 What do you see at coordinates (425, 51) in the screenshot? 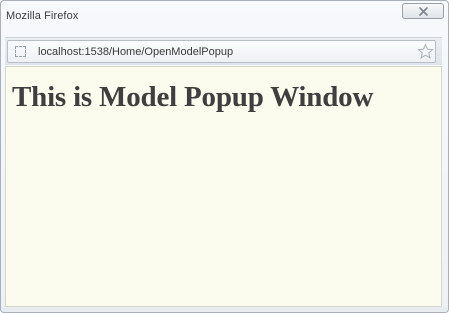
I see `bookmark-star-icon` at bounding box center [425, 51].